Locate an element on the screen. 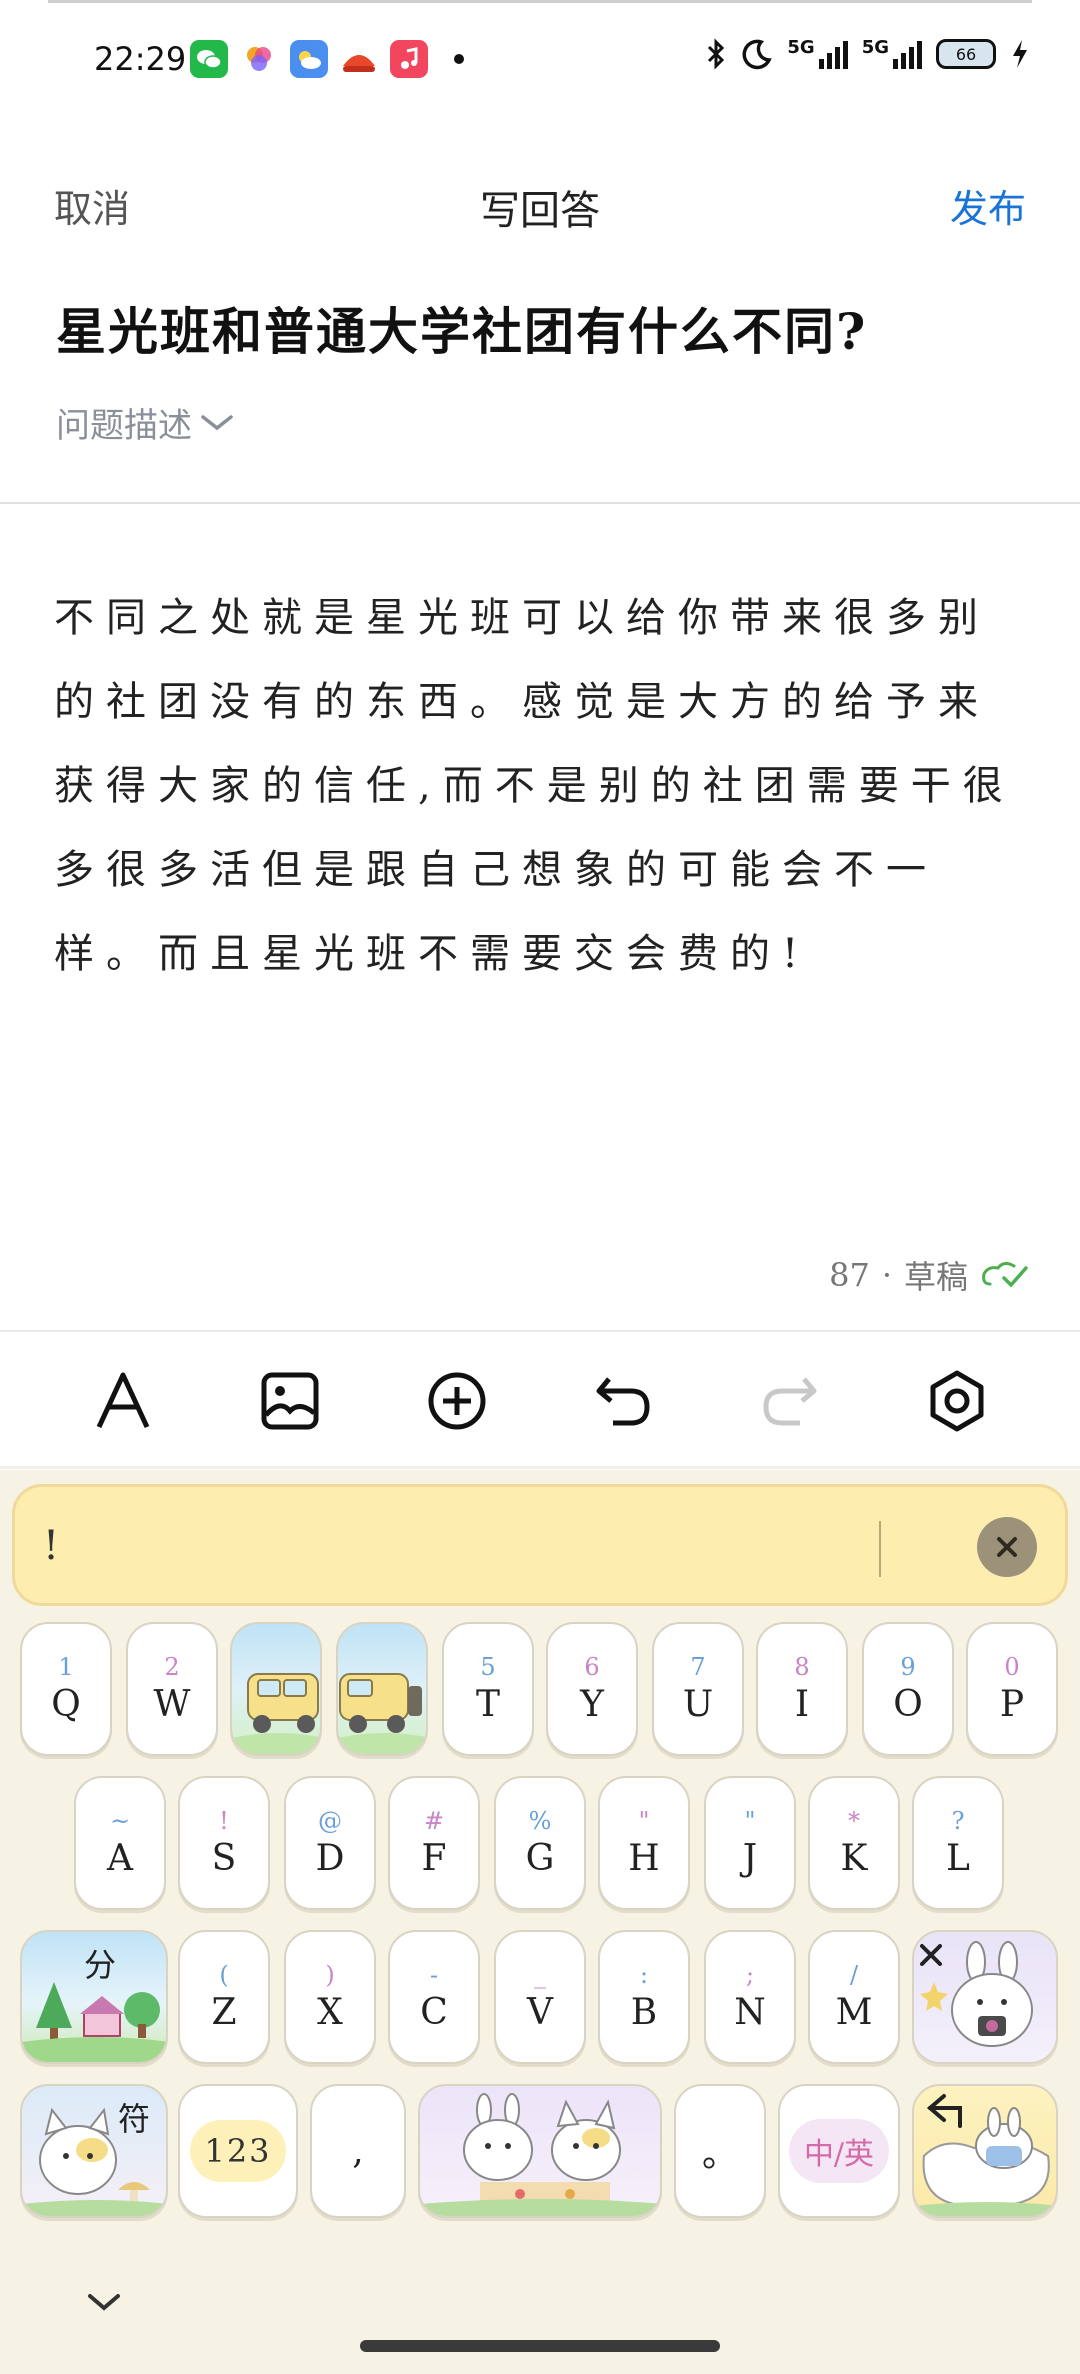  key-w-label: W is located at coordinates (172, 1704).